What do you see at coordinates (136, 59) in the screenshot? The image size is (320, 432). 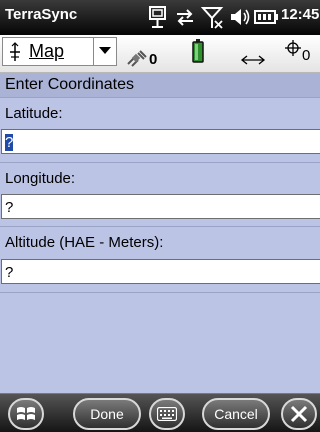 I see `satellite-icon` at bounding box center [136, 59].